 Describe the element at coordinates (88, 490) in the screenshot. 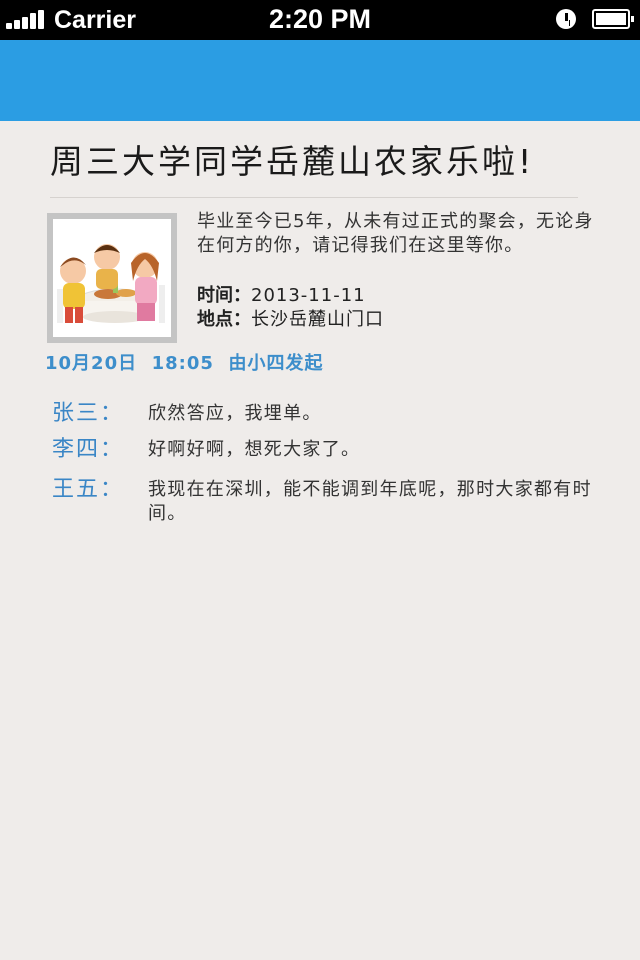

I see `comment-author: 王五：` at that location.